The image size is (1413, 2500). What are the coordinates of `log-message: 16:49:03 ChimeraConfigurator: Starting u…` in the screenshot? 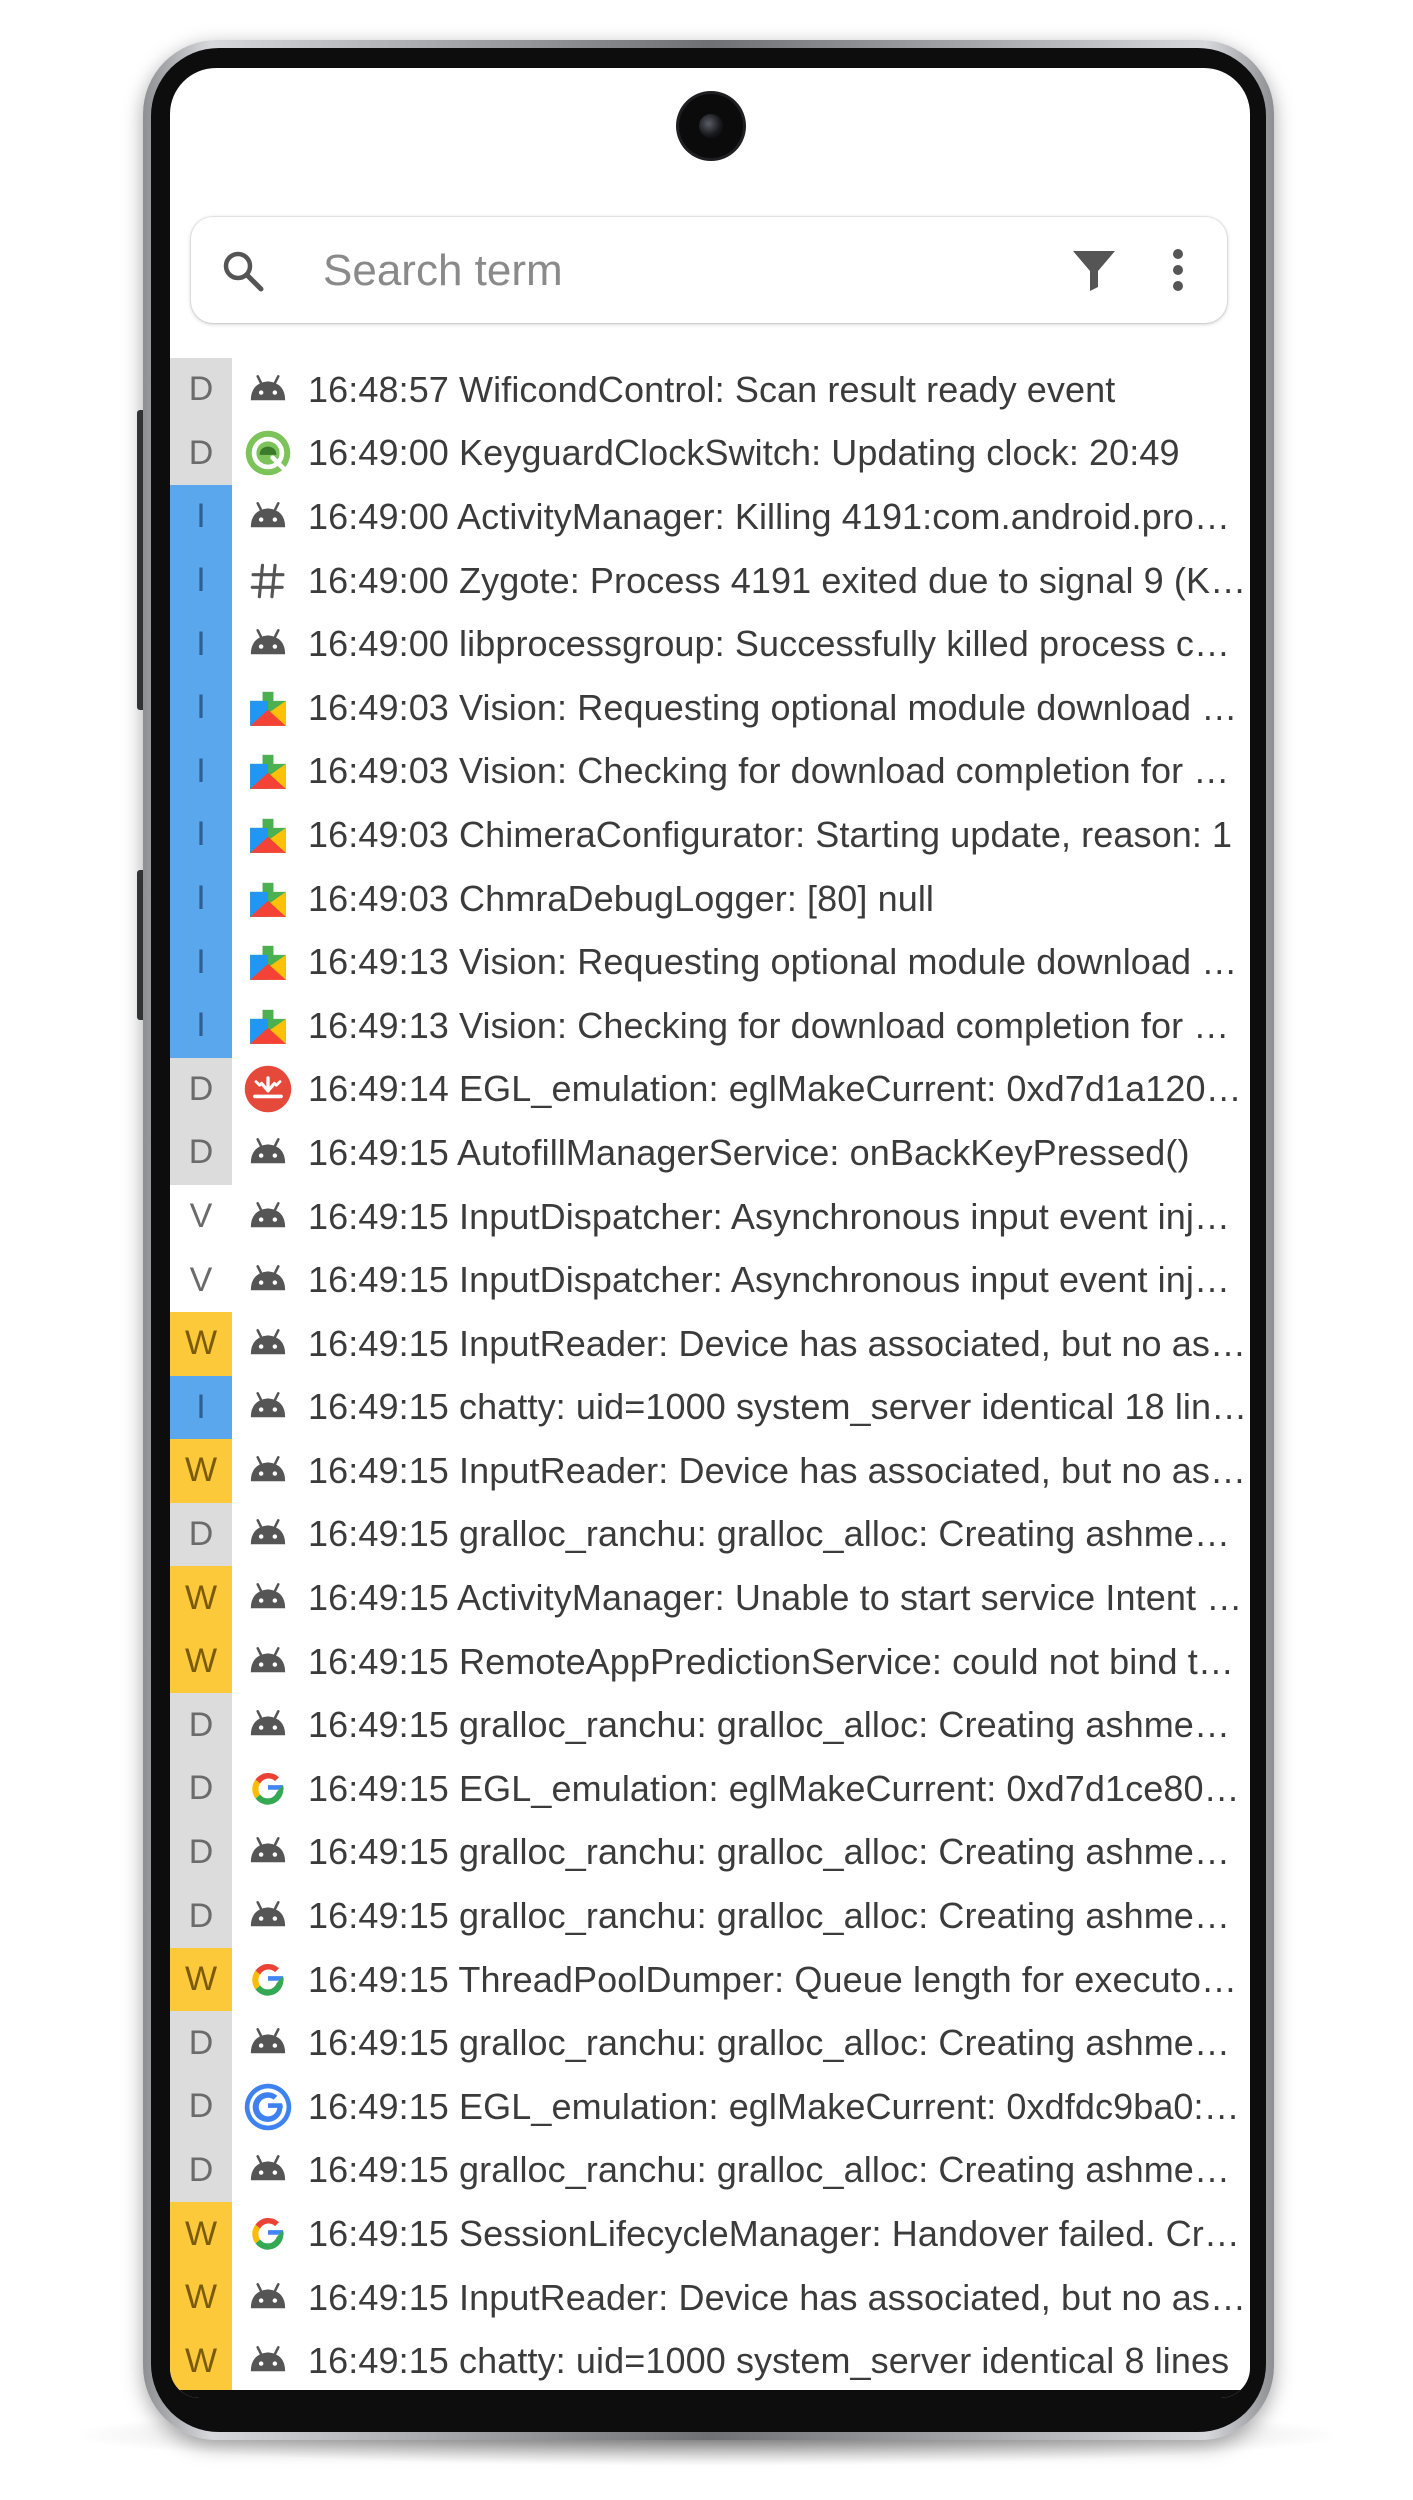 It's located at (770, 834).